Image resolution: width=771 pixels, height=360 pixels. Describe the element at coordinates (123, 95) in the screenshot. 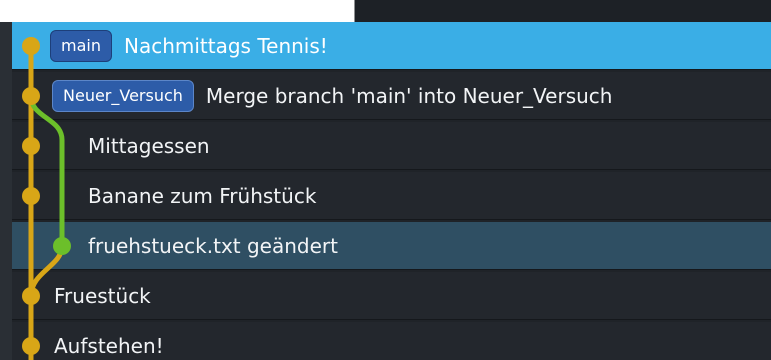

I see `branch-badge: Neuer_Versuch` at that location.